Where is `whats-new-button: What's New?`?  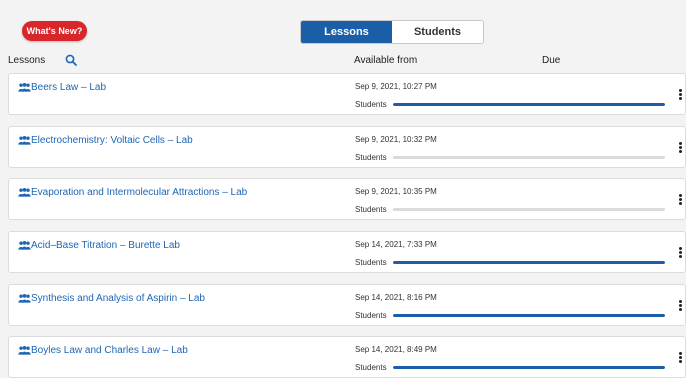 whats-new-button: What's New? is located at coordinates (54, 31).